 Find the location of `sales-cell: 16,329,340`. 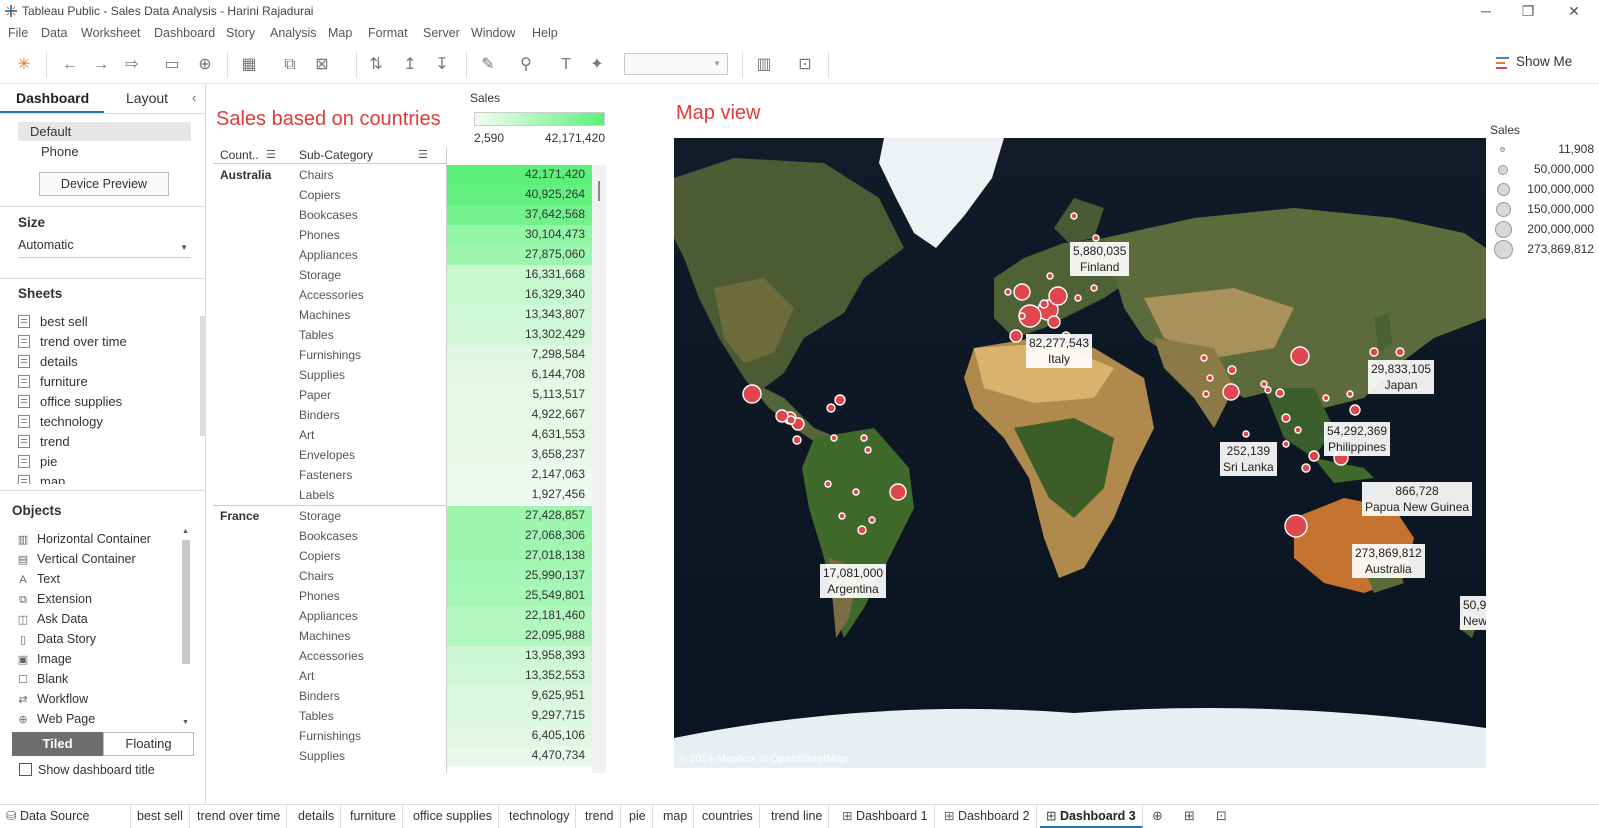

sales-cell: 16,329,340 is located at coordinates (520, 295).